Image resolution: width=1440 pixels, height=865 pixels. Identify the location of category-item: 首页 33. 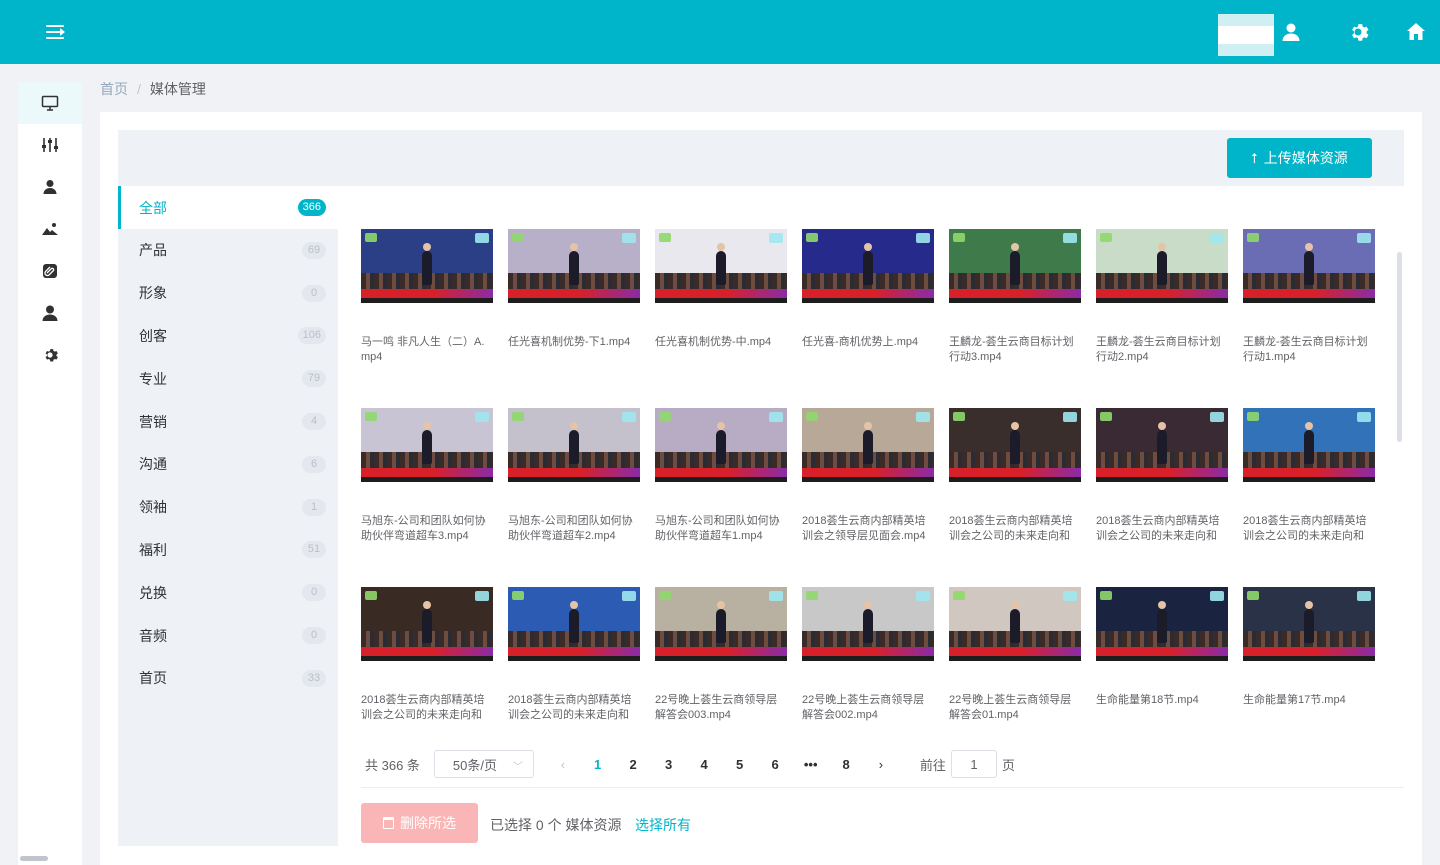
(228, 678).